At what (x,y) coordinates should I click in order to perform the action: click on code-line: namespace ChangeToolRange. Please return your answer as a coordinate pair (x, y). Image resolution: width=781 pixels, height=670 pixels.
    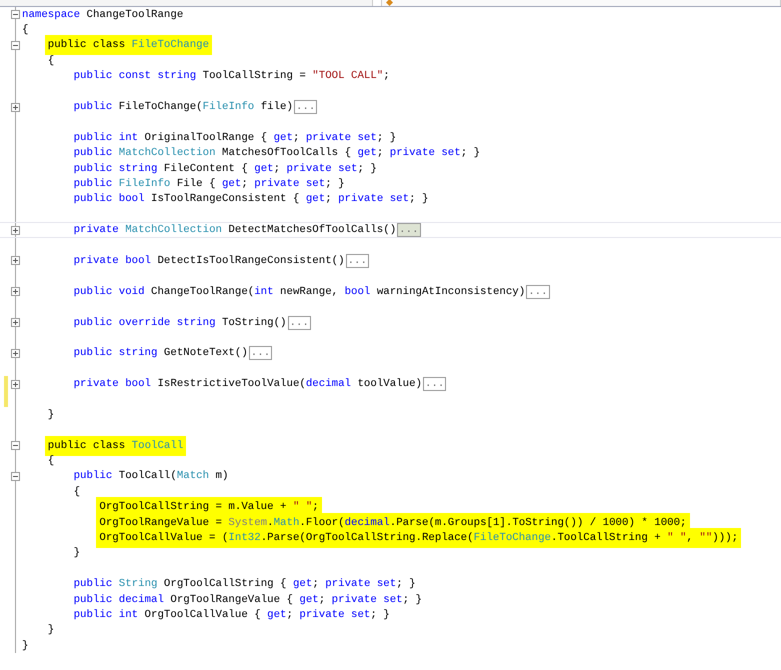
    Looking at the image, I should click on (103, 15).